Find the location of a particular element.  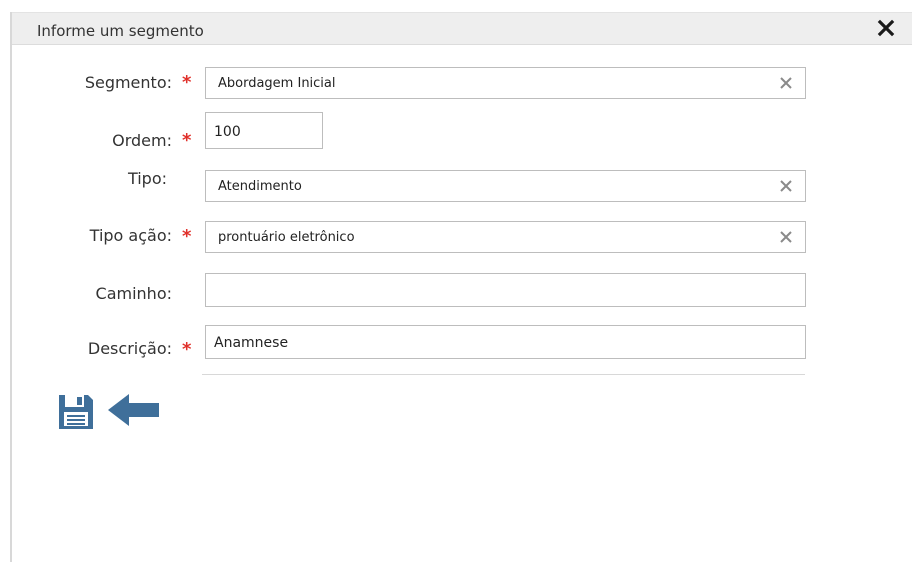

segmento-required-mark: * is located at coordinates (187, 82).